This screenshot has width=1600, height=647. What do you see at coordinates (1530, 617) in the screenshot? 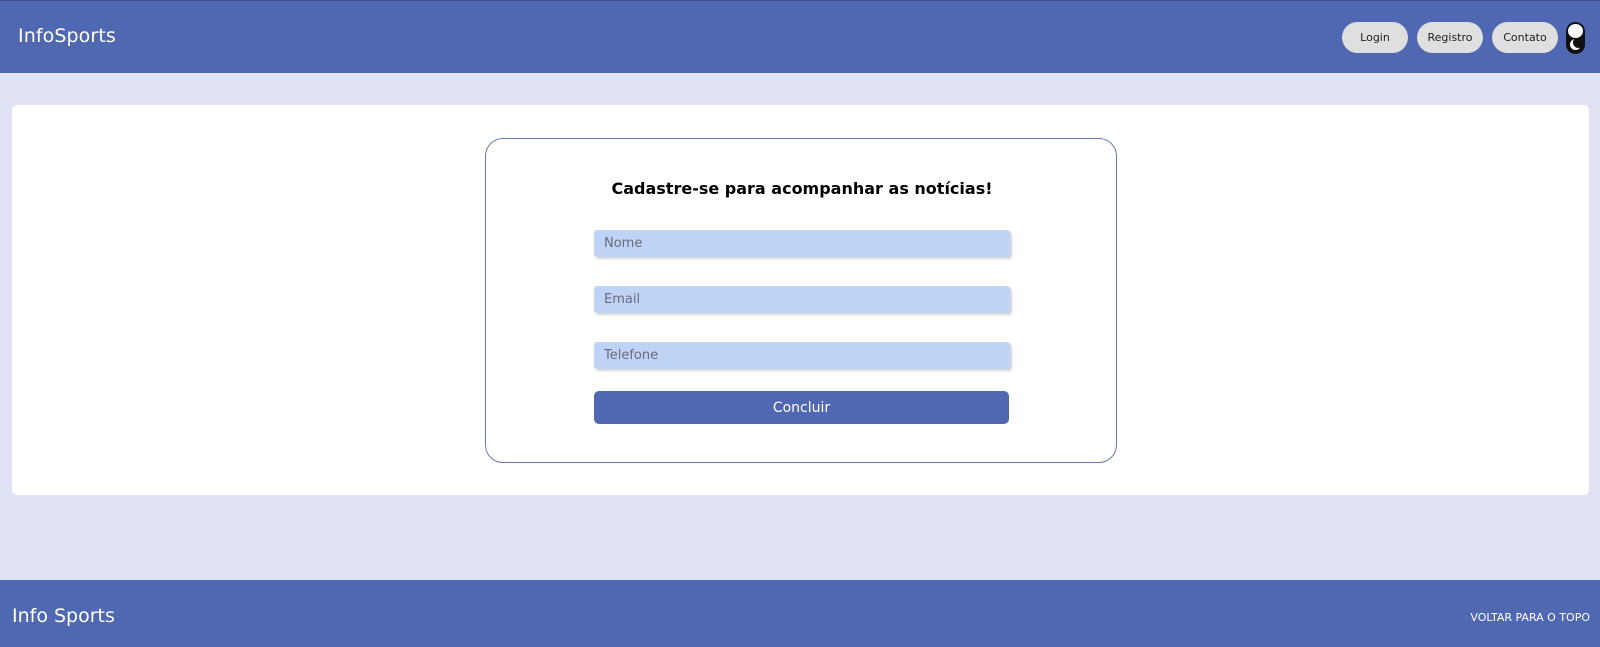
I see `back-to-top-link: VOLTAR PARA O TOPO` at bounding box center [1530, 617].